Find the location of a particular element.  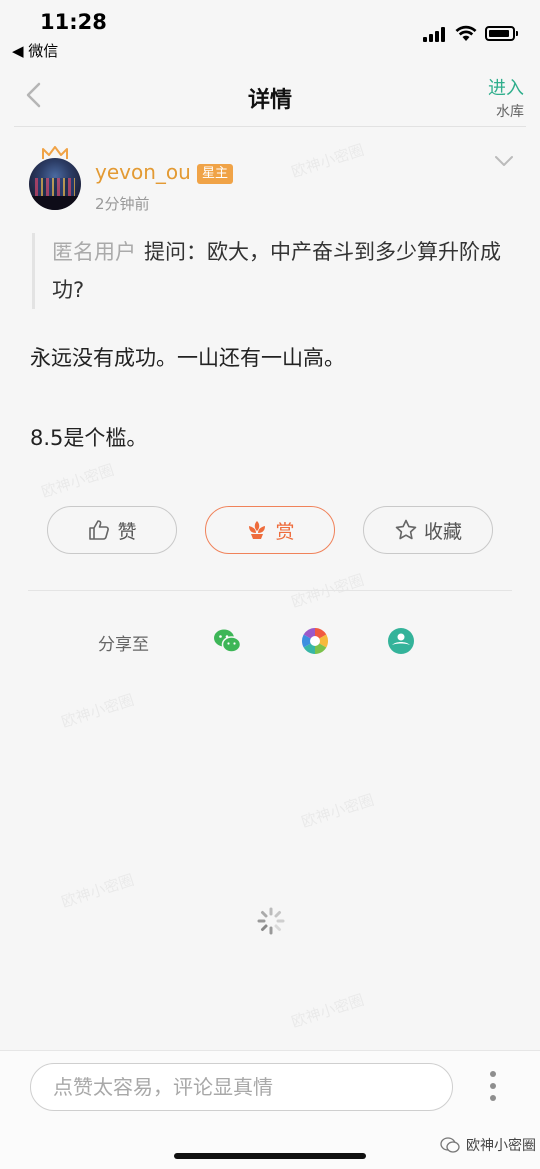

avatar is located at coordinates (55, 178).